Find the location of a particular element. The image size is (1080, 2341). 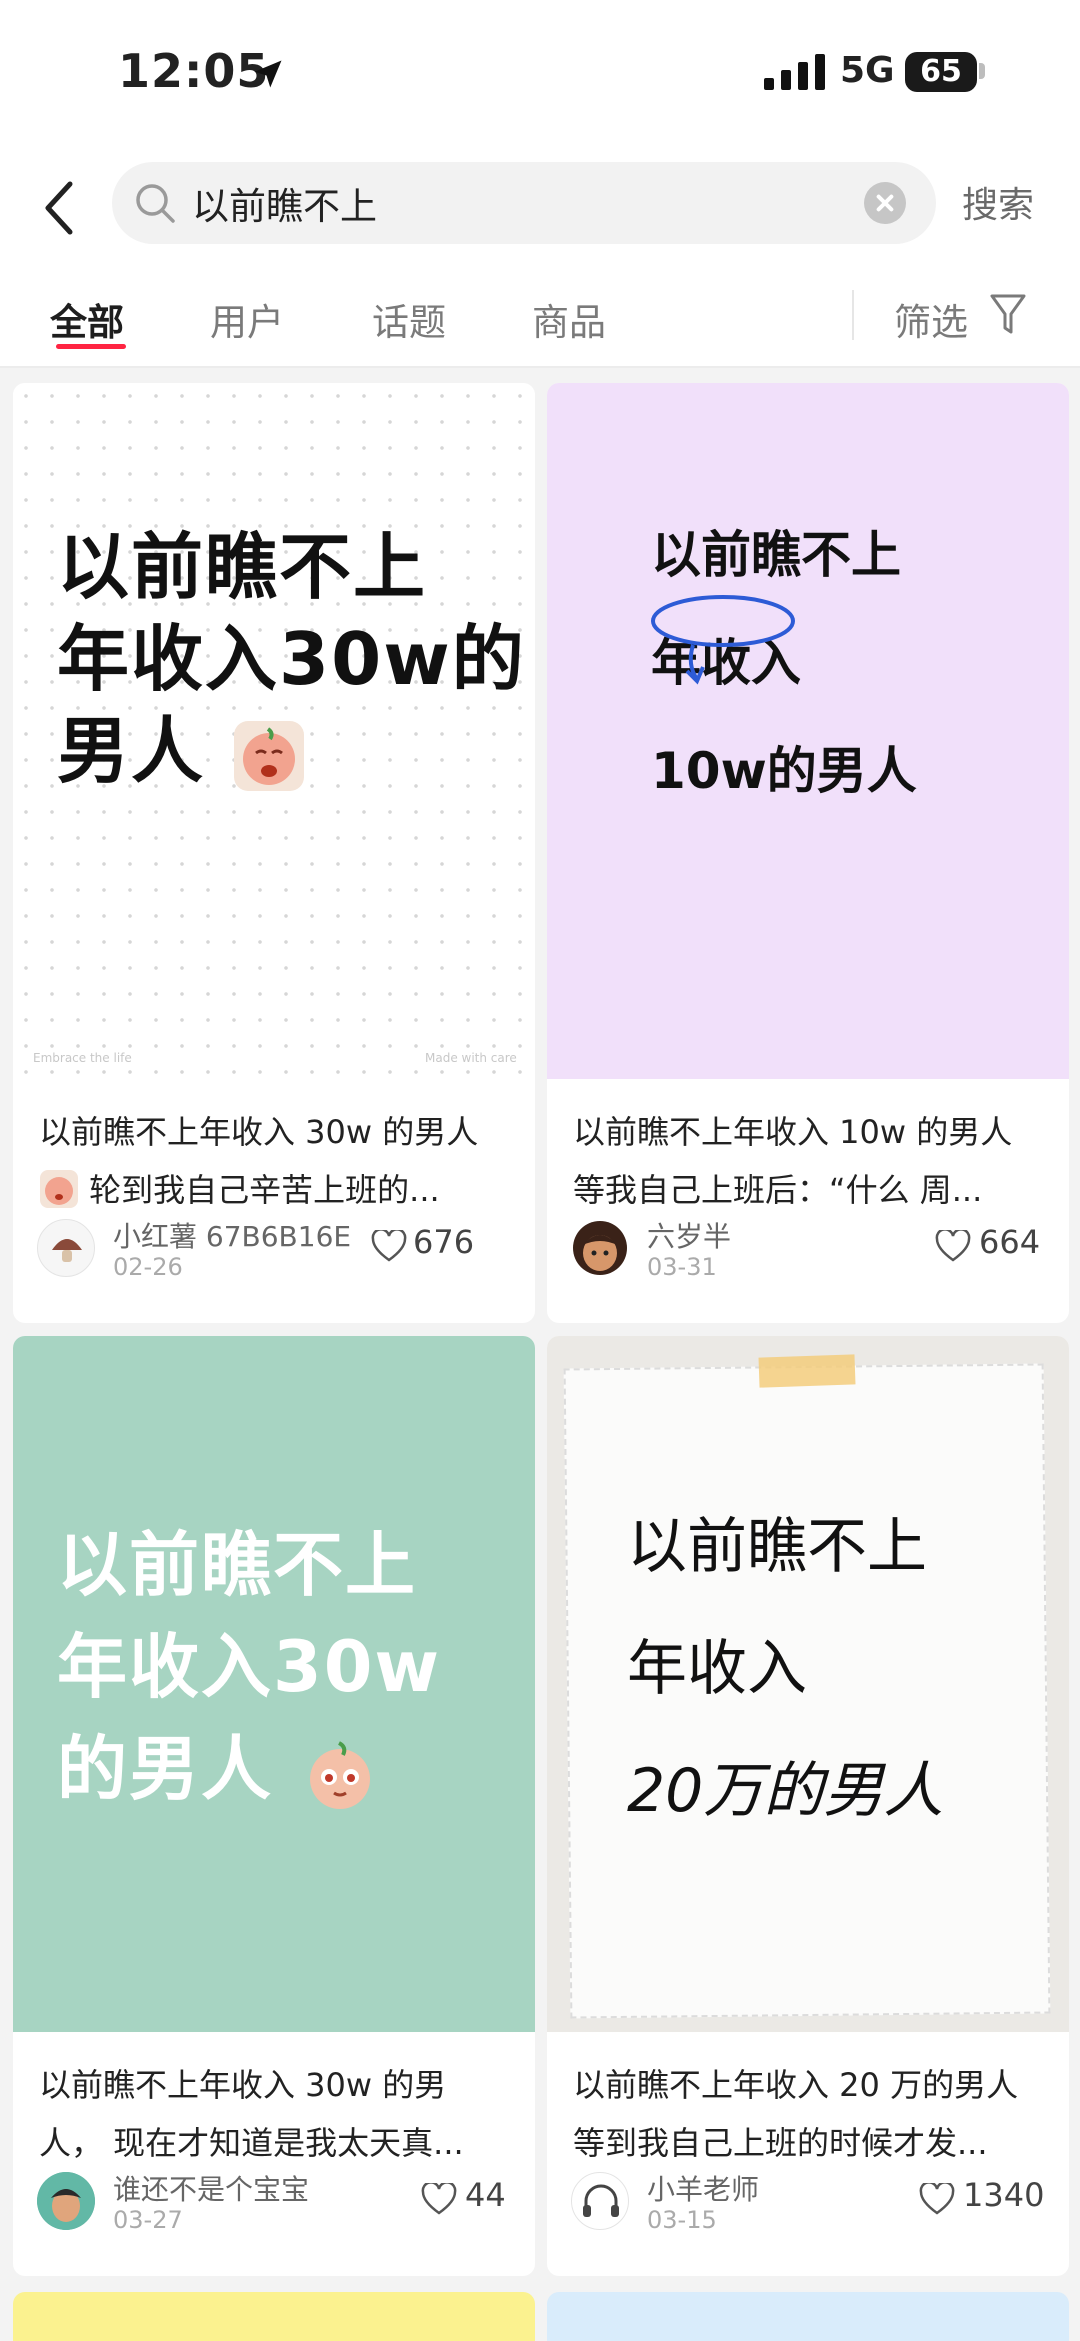

cover-text-line: 男人 is located at coordinates (131, 751).